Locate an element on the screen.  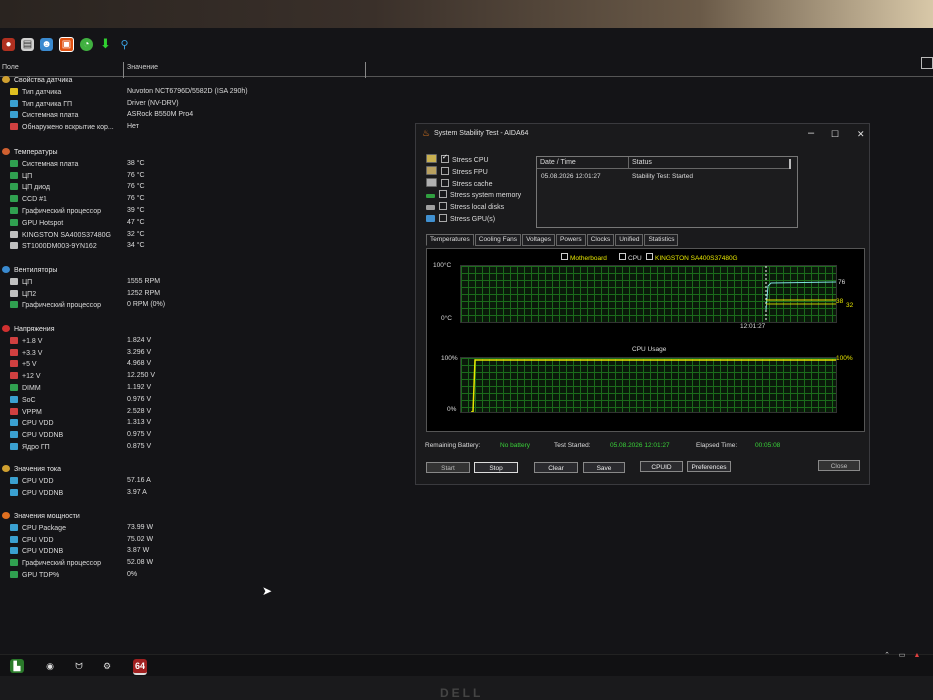
sensor-group: Значения тока is located at coordinates (31, 470).